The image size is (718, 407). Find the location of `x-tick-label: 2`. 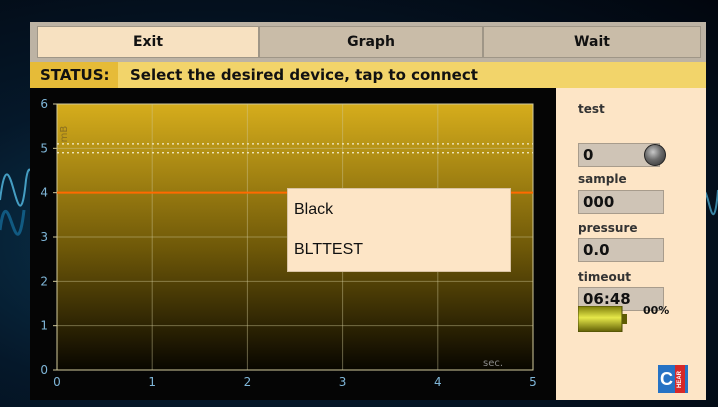

x-tick-label: 2 is located at coordinates (248, 382).